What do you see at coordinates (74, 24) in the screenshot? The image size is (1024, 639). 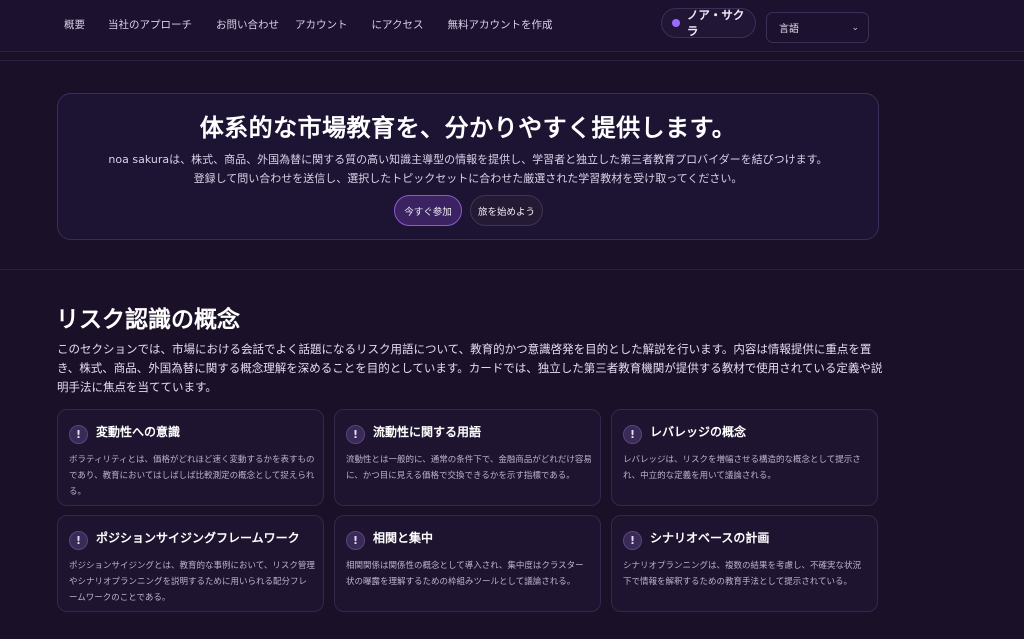 I see `nav-link-overview: 概要` at bounding box center [74, 24].